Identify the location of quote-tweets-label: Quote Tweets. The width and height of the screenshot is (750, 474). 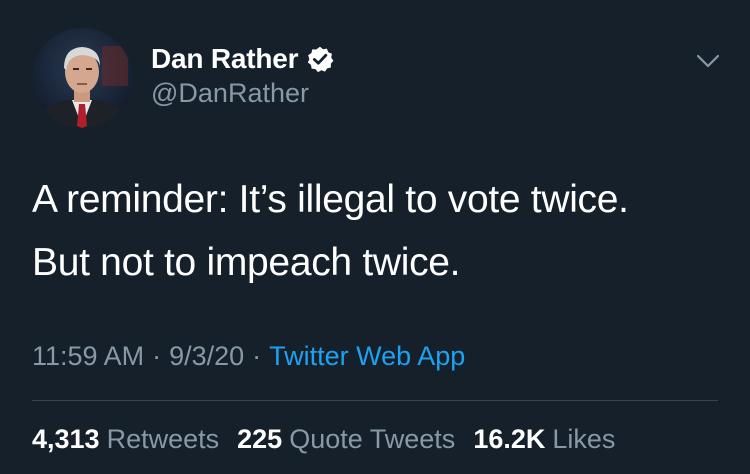
(372, 439).